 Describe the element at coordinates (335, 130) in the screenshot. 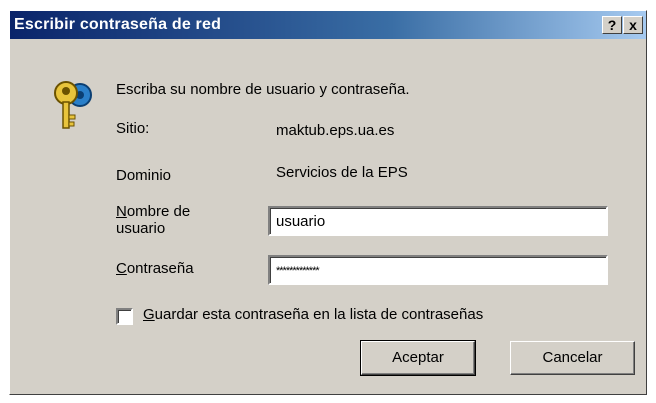

I see `site-value: maktub.eps.ua.es` at that location.